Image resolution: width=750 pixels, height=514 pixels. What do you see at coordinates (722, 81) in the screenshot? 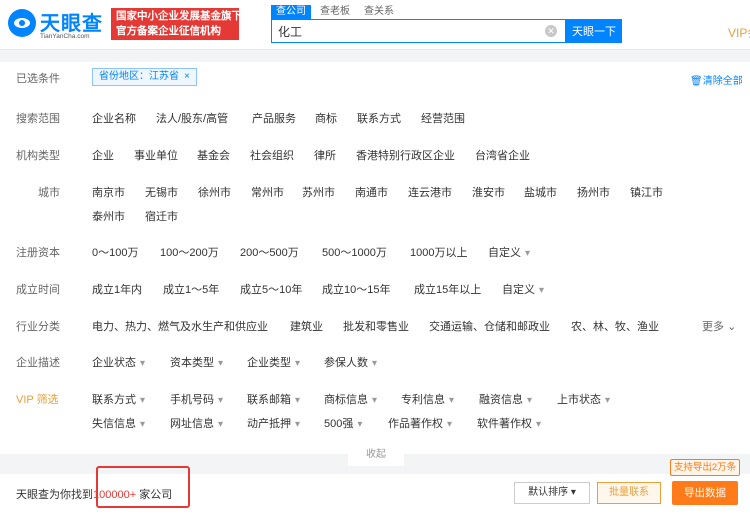
I see `clear-all-label: 清除全部` at bounding box center [722, 81].